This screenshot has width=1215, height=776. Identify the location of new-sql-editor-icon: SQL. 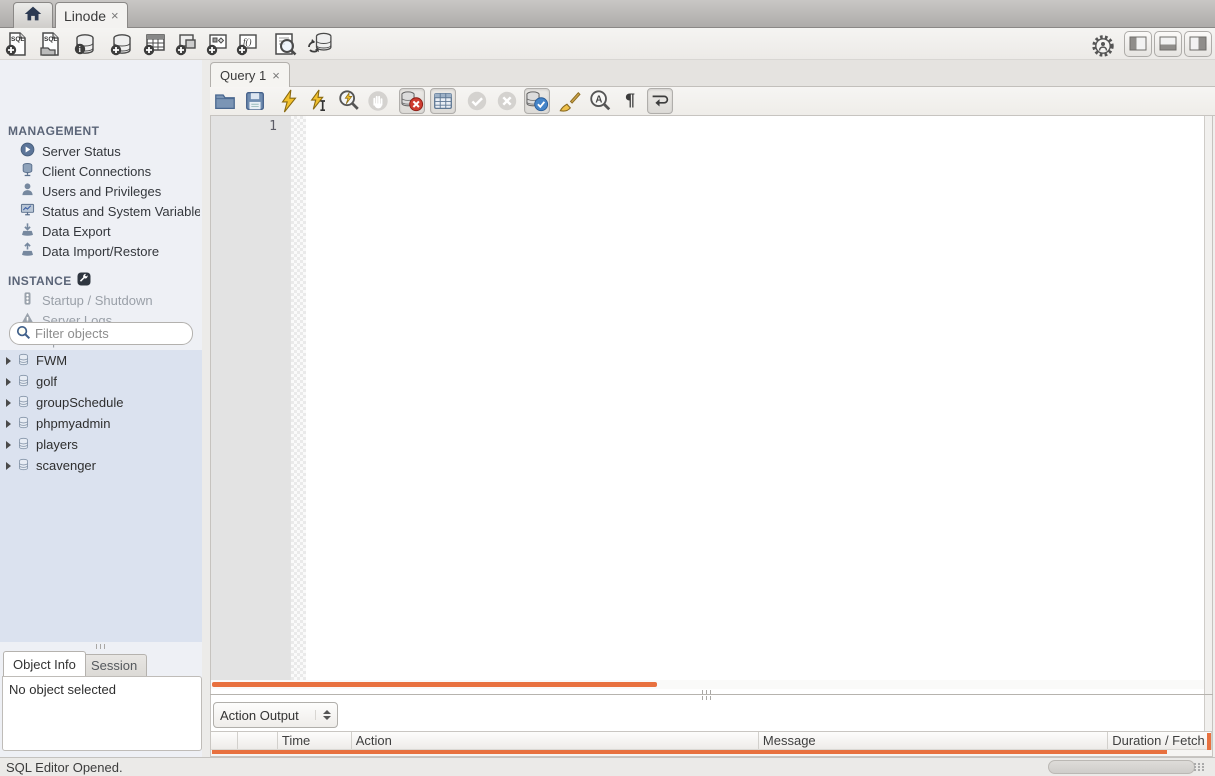
(17, 44).